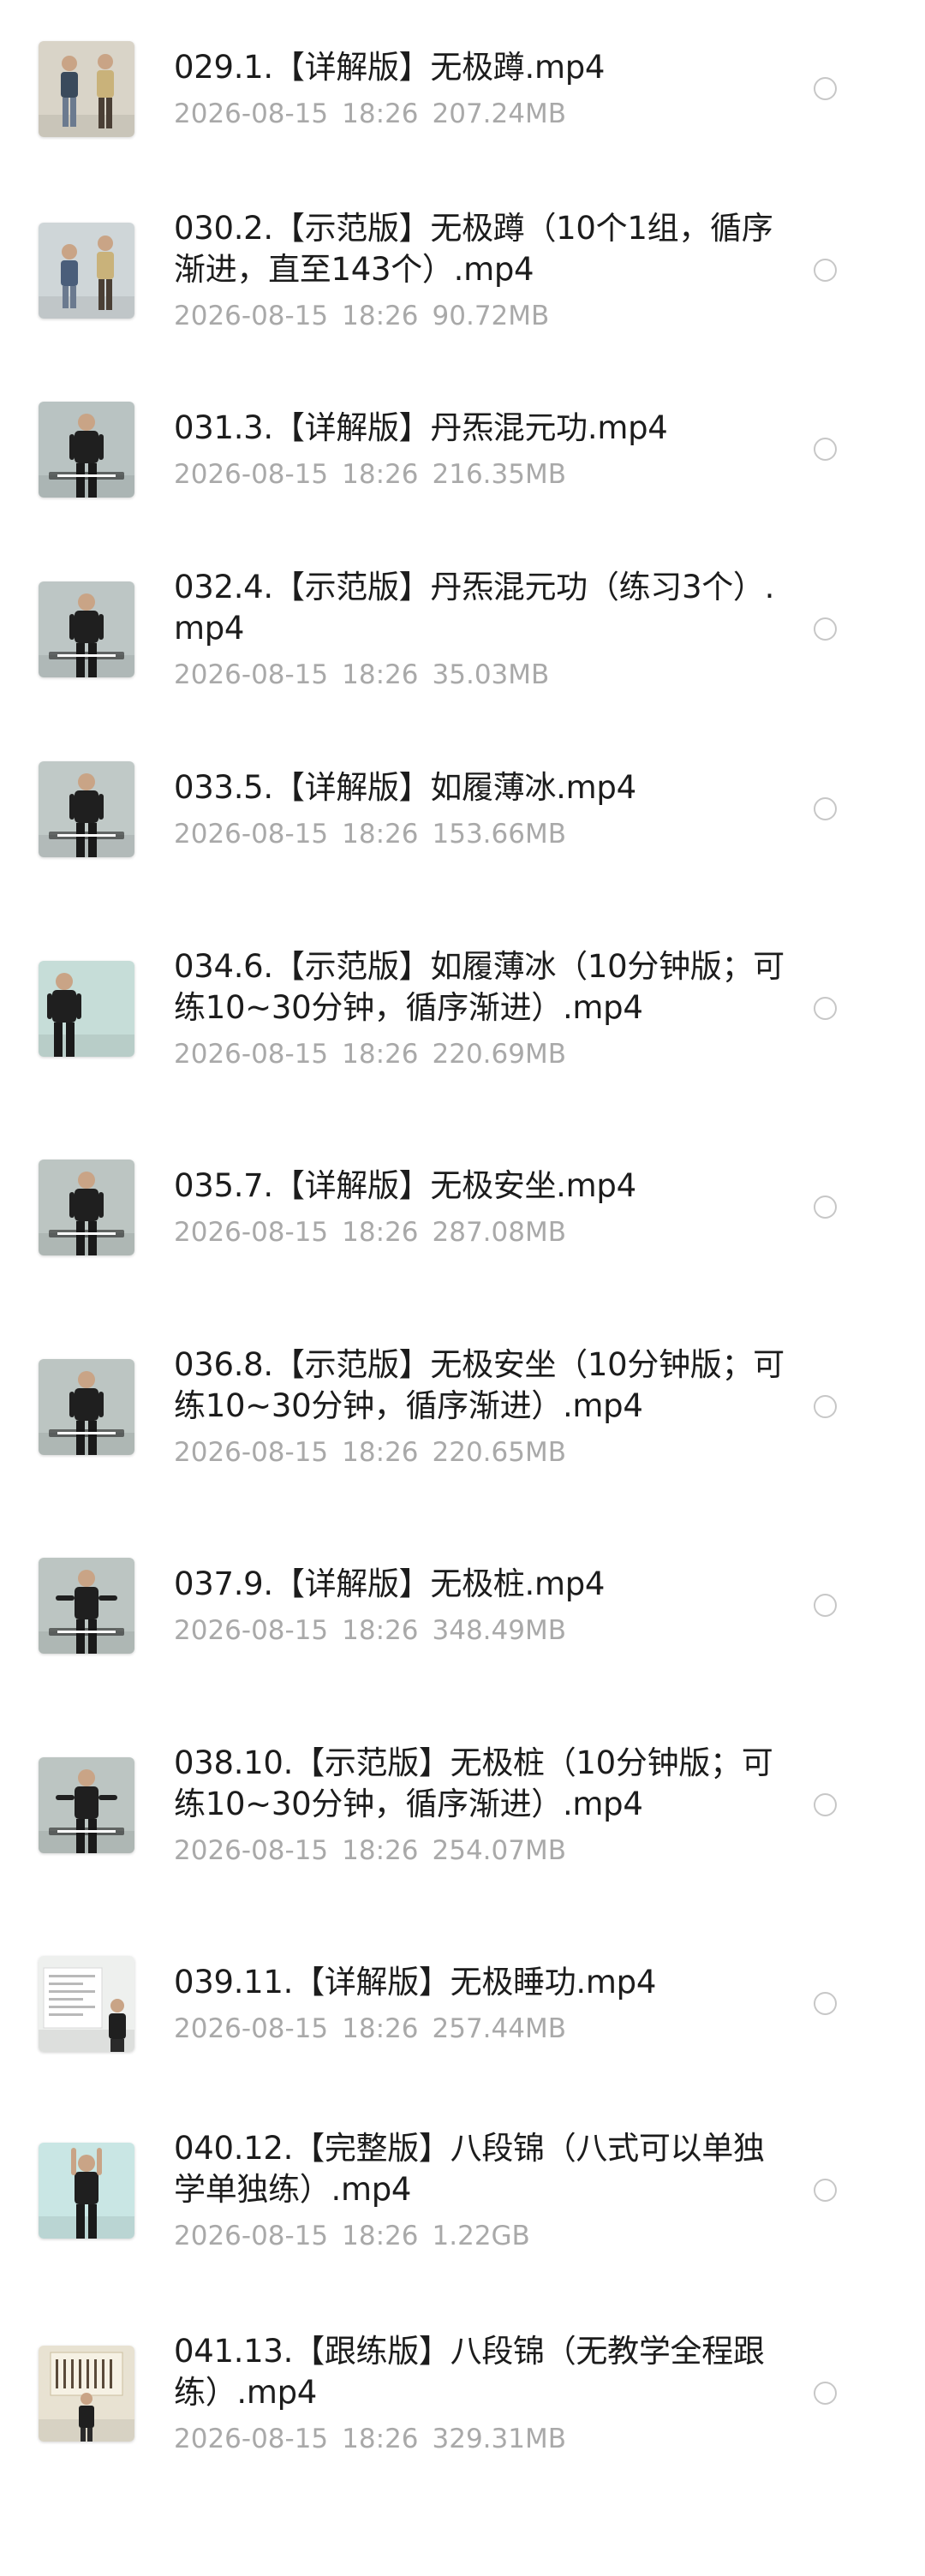 This screenshot has height=2576, width=925. Describe the element at coordinates (469, 2168) in the screenshot. I see `file-name: 040.12.【完整版】八段锦（八式可以单独学单独练）.mp4` at that location.